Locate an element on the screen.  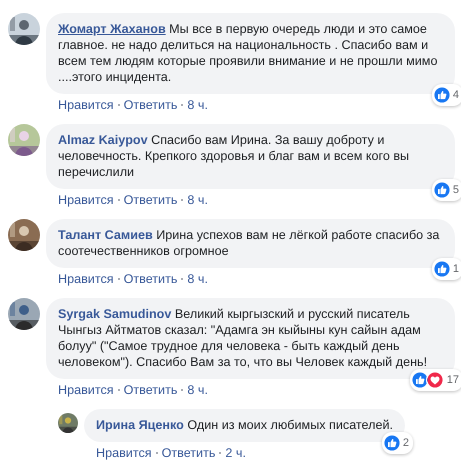
reaction-count: 1 is located at coordinates (446, 269).